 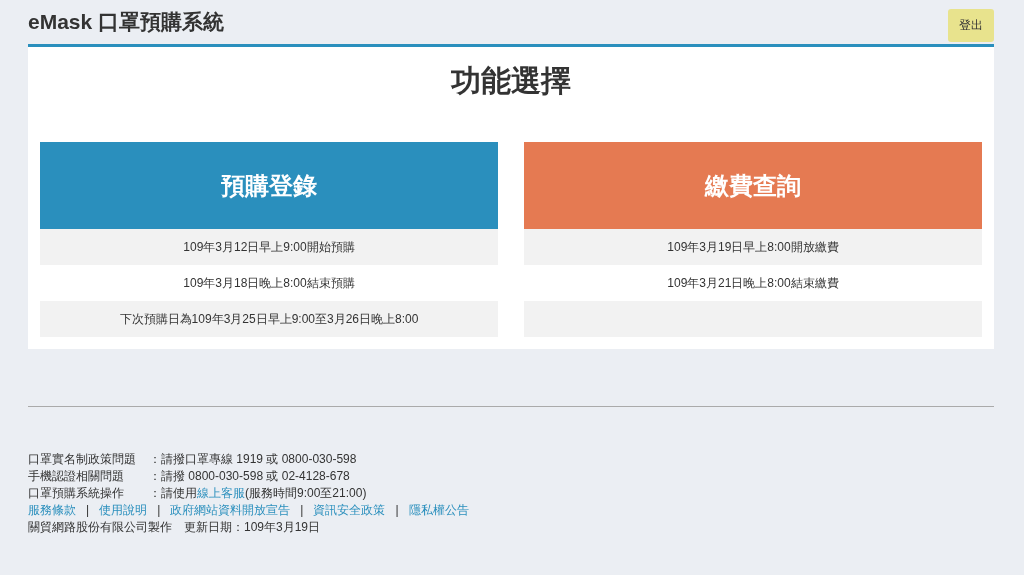 I want to click on support-link: 線上客服, so click(x=221, y=493).